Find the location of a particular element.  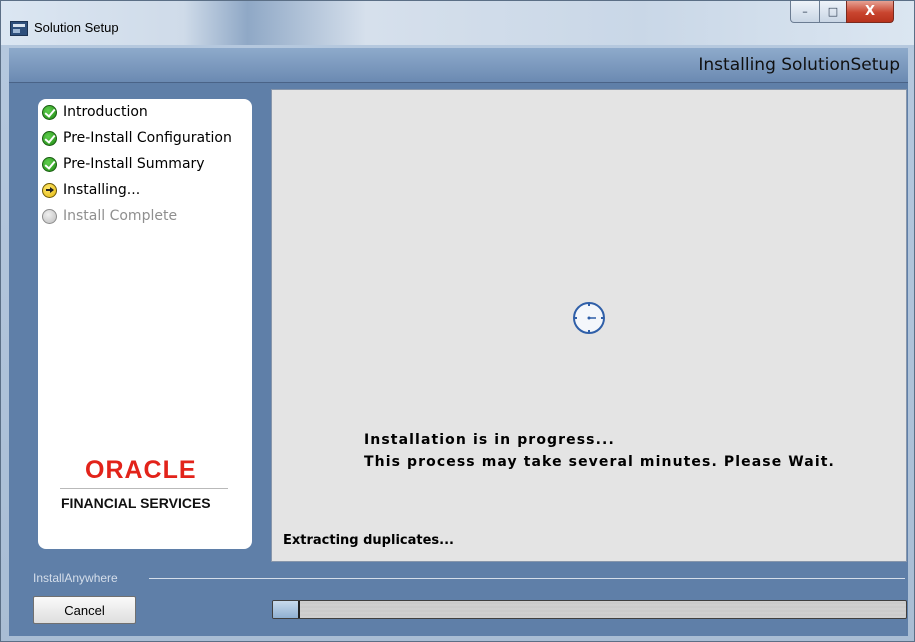

maximize-button: □ is located at coordinates (833, 12).